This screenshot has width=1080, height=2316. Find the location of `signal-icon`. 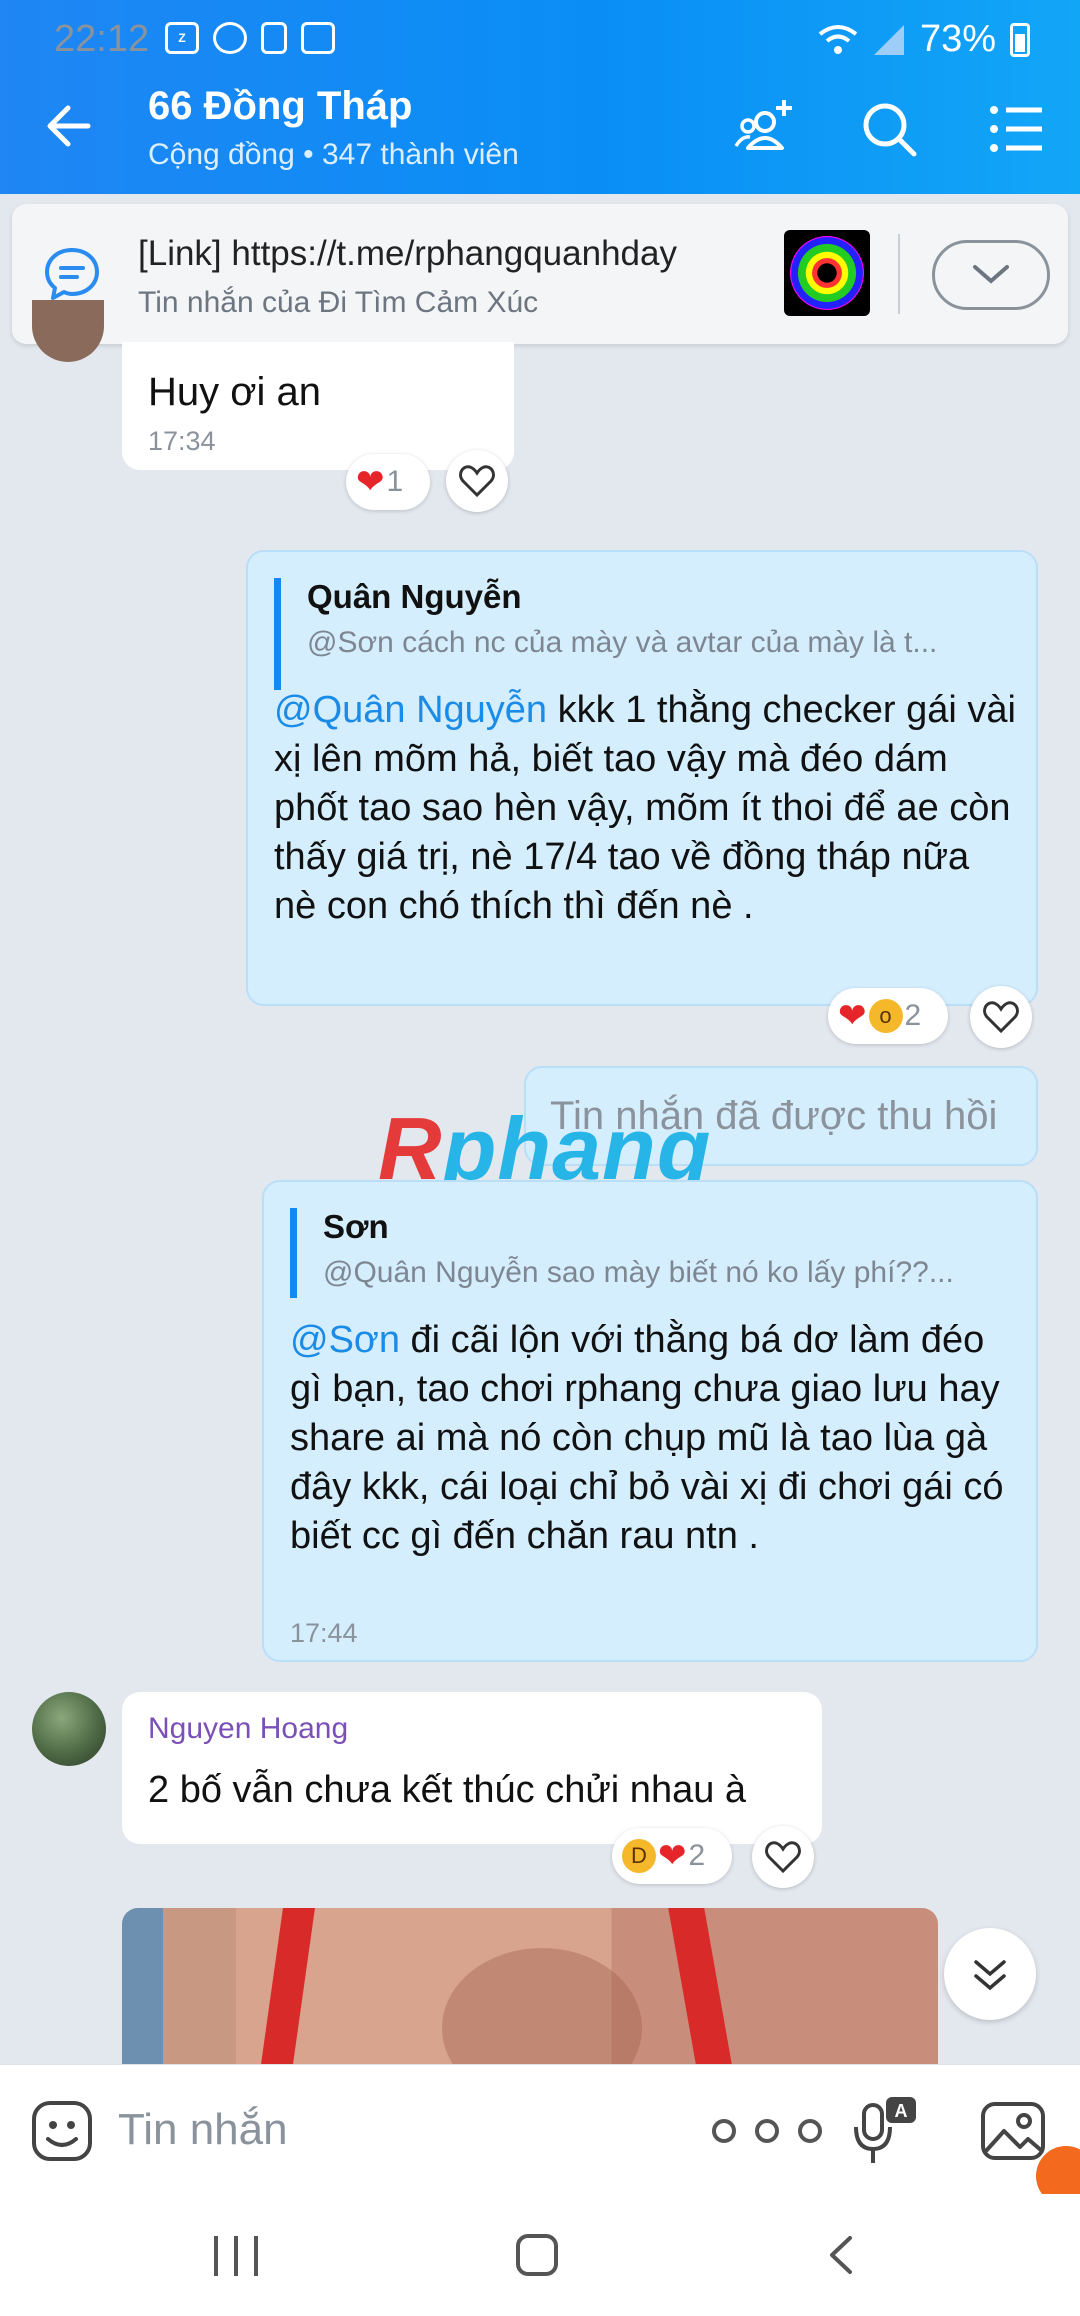

signal-icon is located at coordinates (888, 39).